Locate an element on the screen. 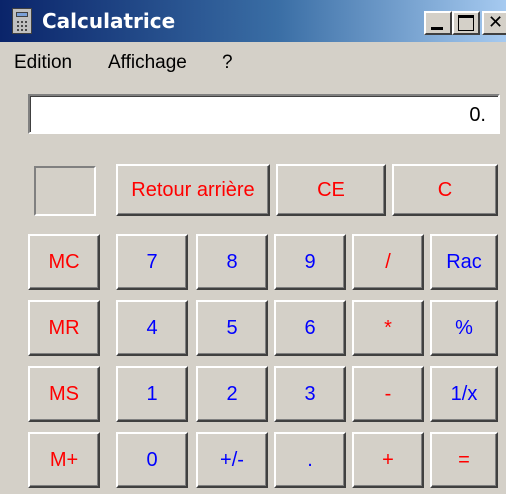 The height and width of the screenshot is (494, 506). digit-3-button: 3 is located at coordinates (310, 394).